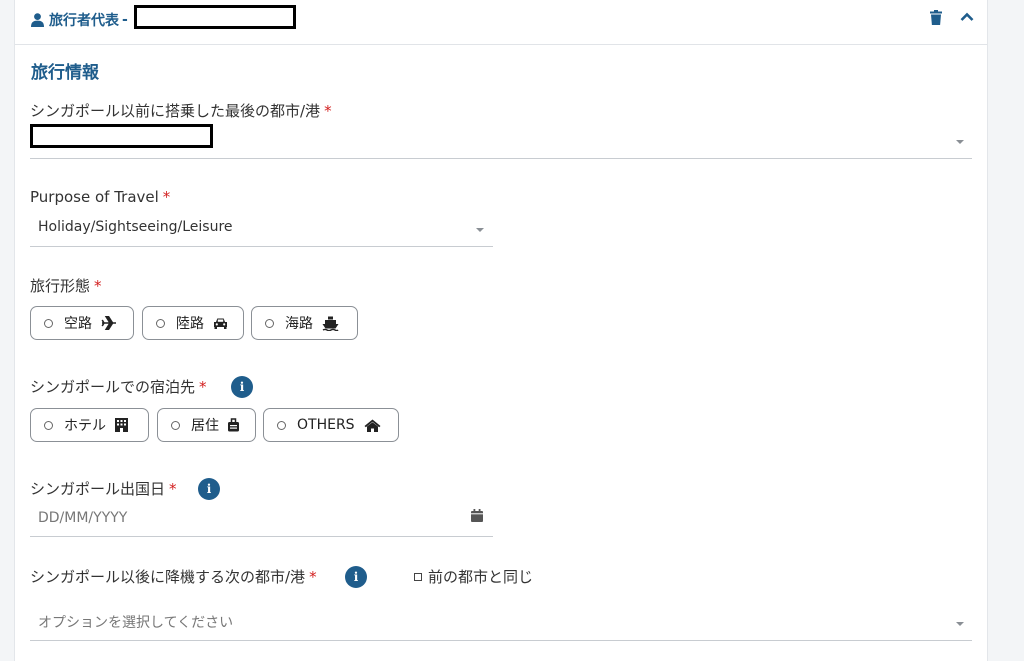  What do you see at coordinates (65, 73) in the screenshot?
I see `section-title: 旅行情報` at bounding box center [65, 73].